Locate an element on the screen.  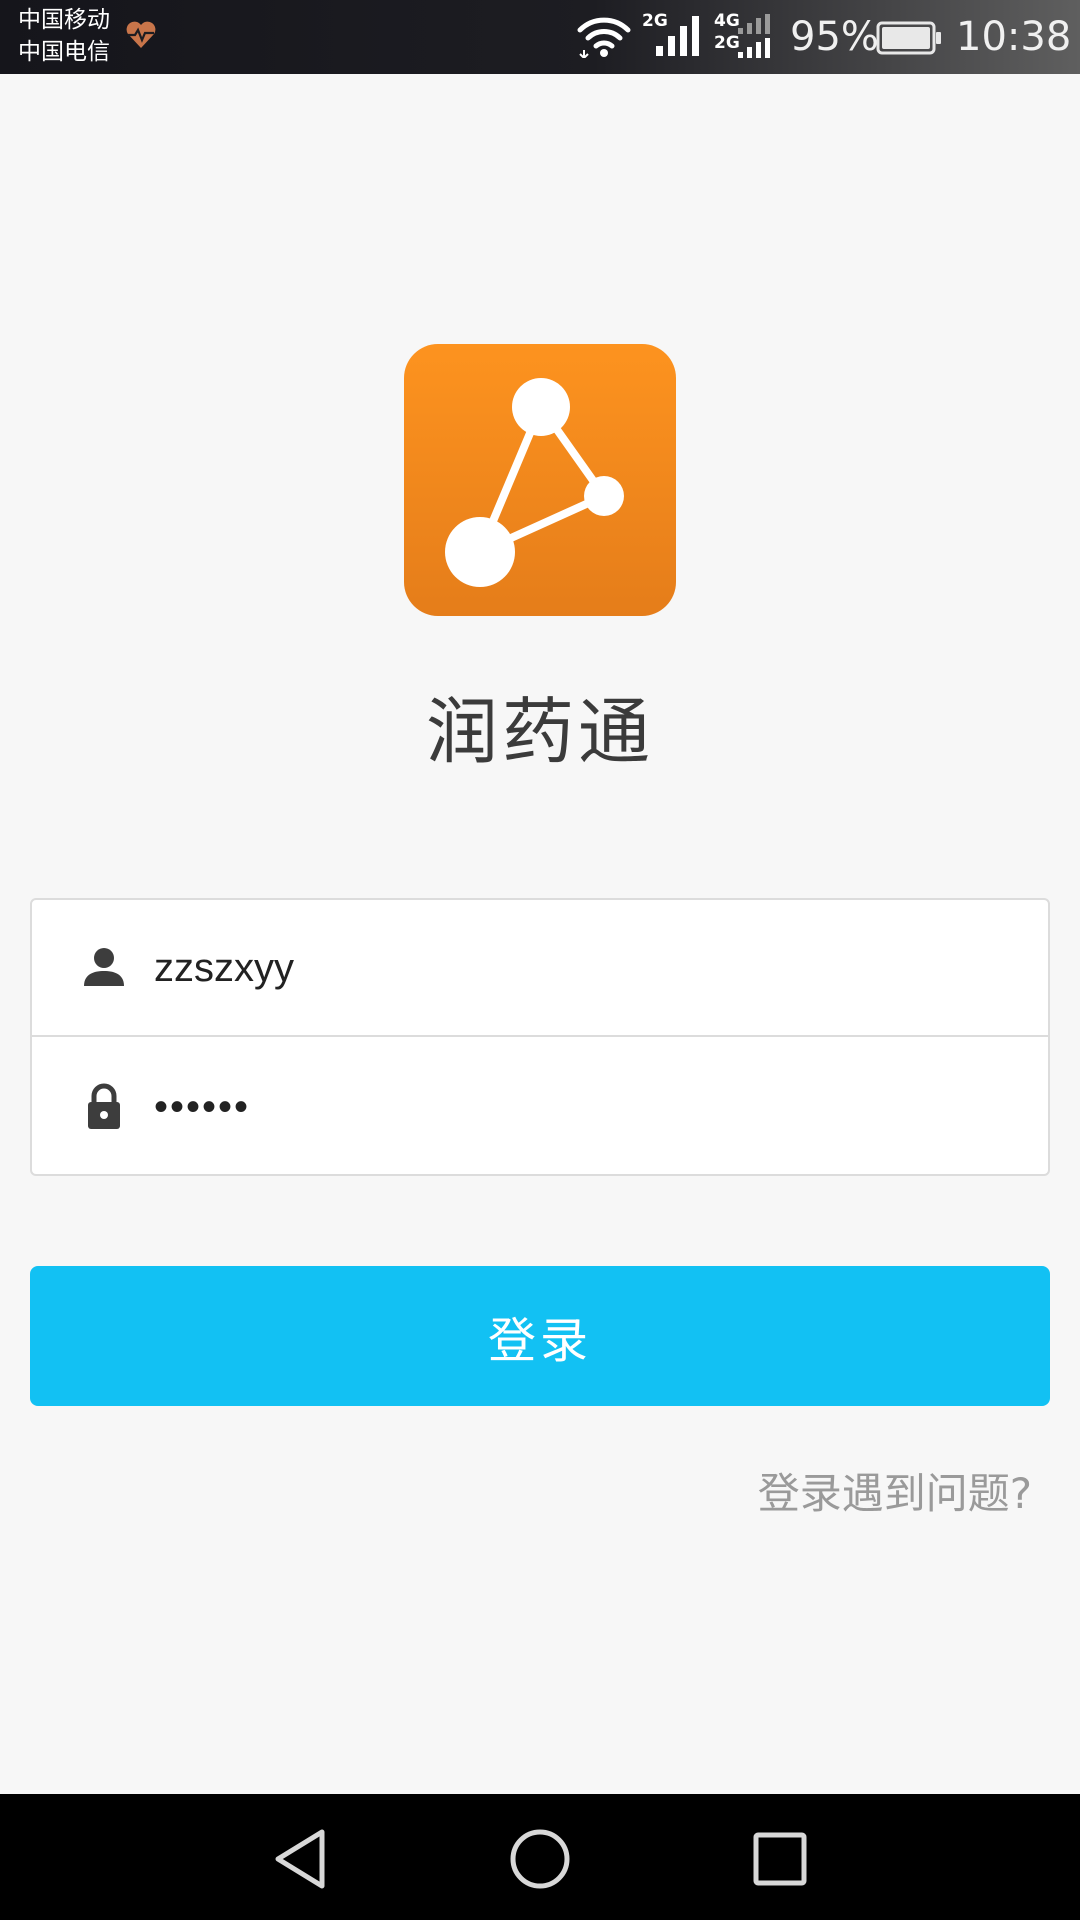
heart-monitor-icon is located at coordinates (141, 34).